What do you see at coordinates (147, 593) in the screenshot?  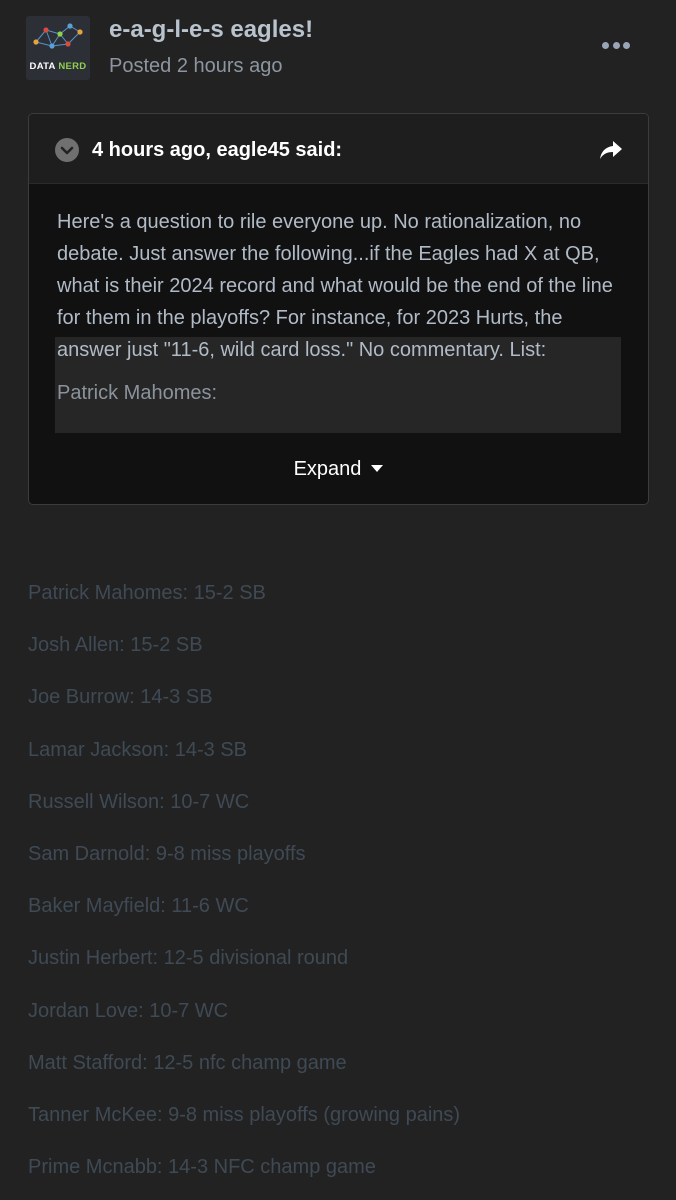 I see `list-item: Patrick Mahomes: 15-2 SB` at bounding box center [147, 593].